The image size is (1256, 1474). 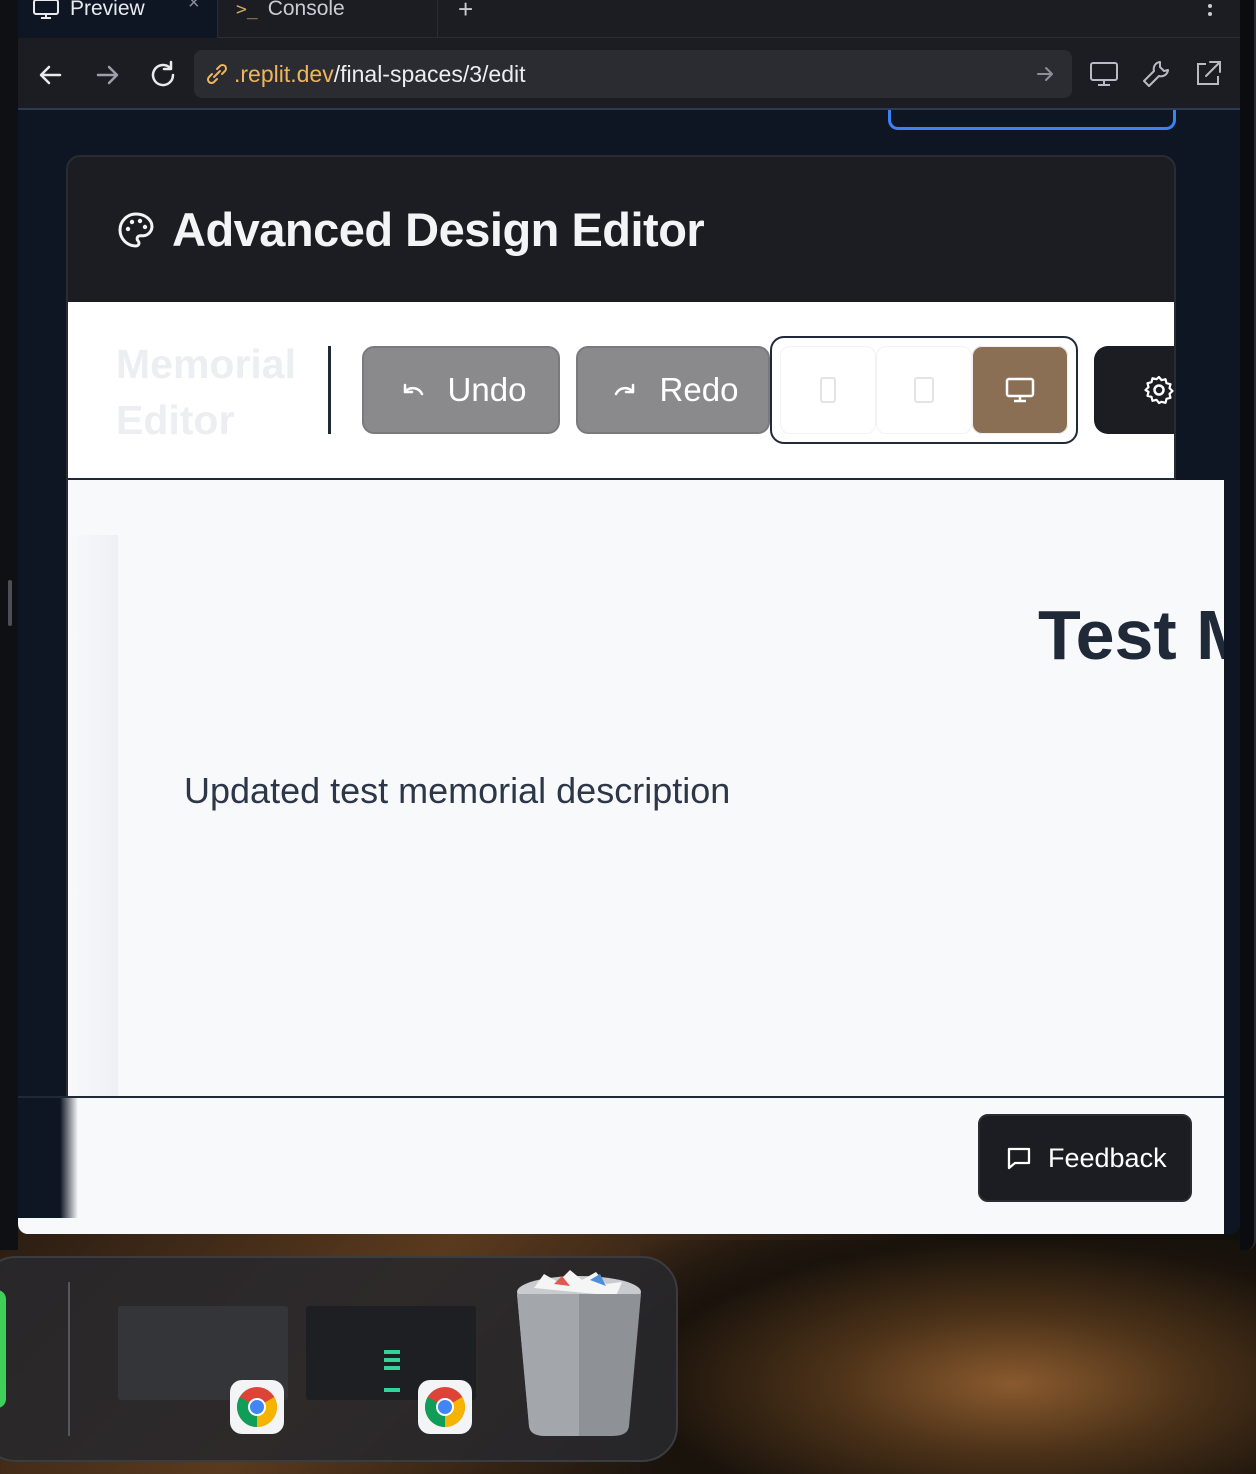 I want to click on editor-title: Advanced Design Editor, so click(x=438, y=229).